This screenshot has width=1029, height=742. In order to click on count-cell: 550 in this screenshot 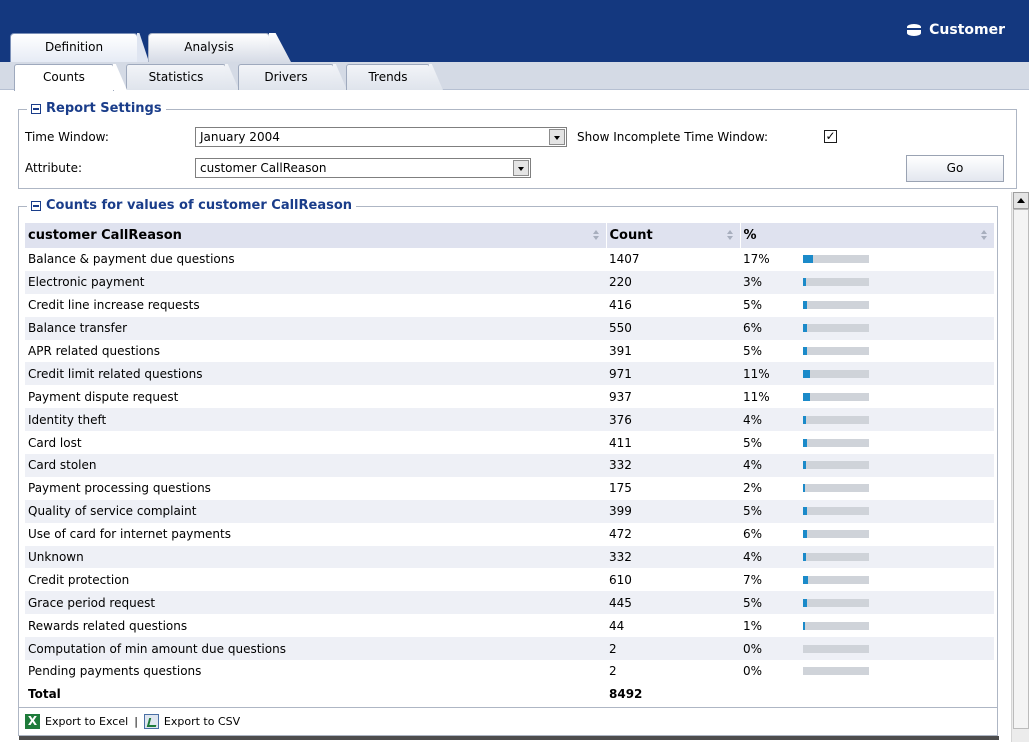, I will do `click(673, 328)`.